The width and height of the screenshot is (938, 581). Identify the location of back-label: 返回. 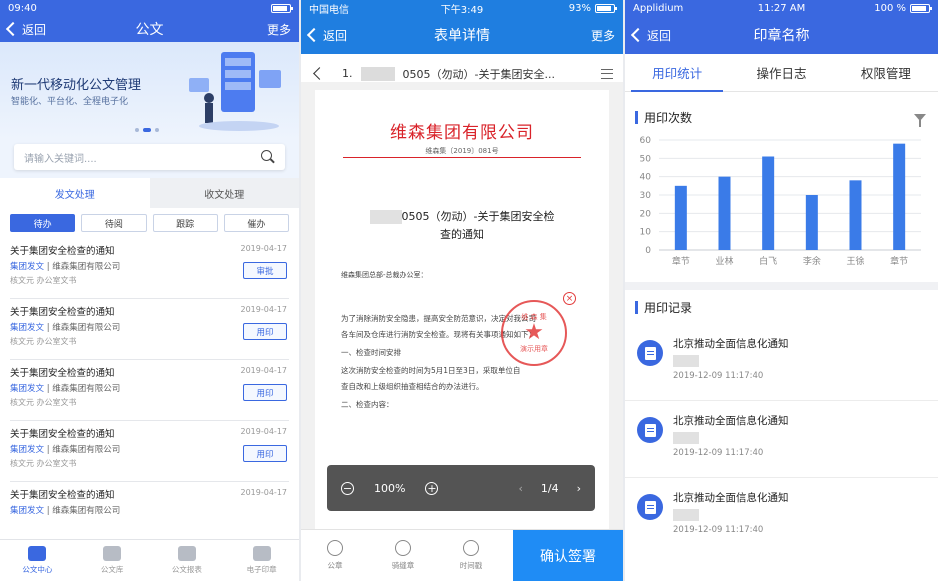
(335, 35).